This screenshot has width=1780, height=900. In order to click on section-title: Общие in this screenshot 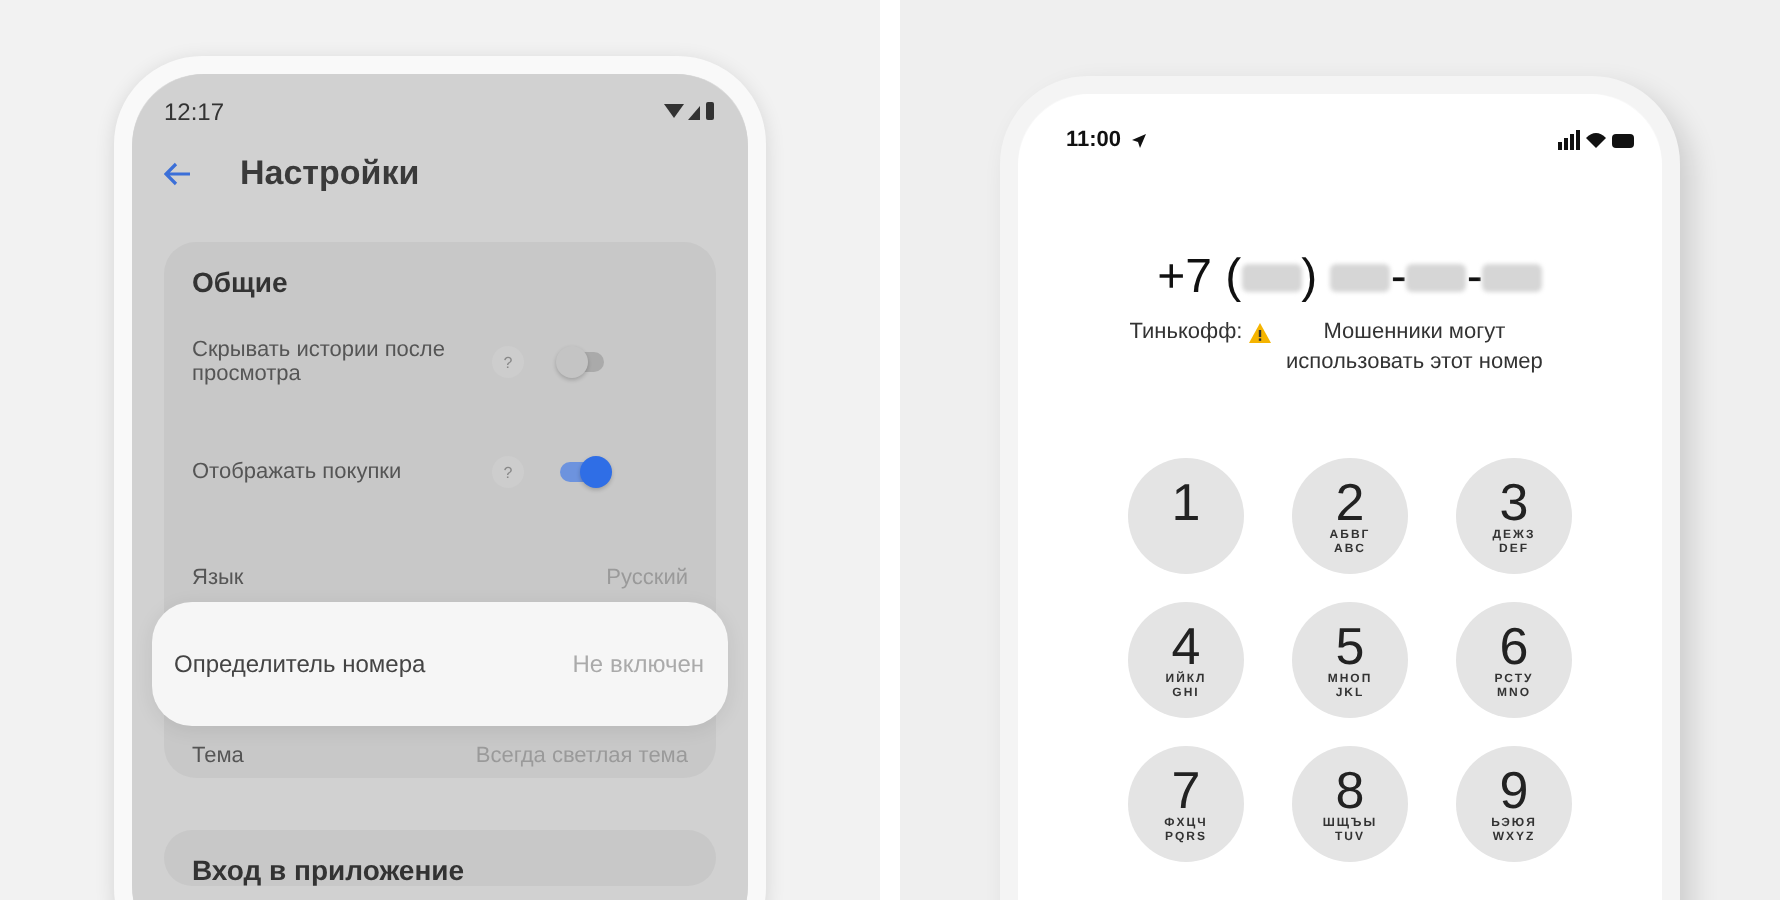, I will do `click(241, 282)`.